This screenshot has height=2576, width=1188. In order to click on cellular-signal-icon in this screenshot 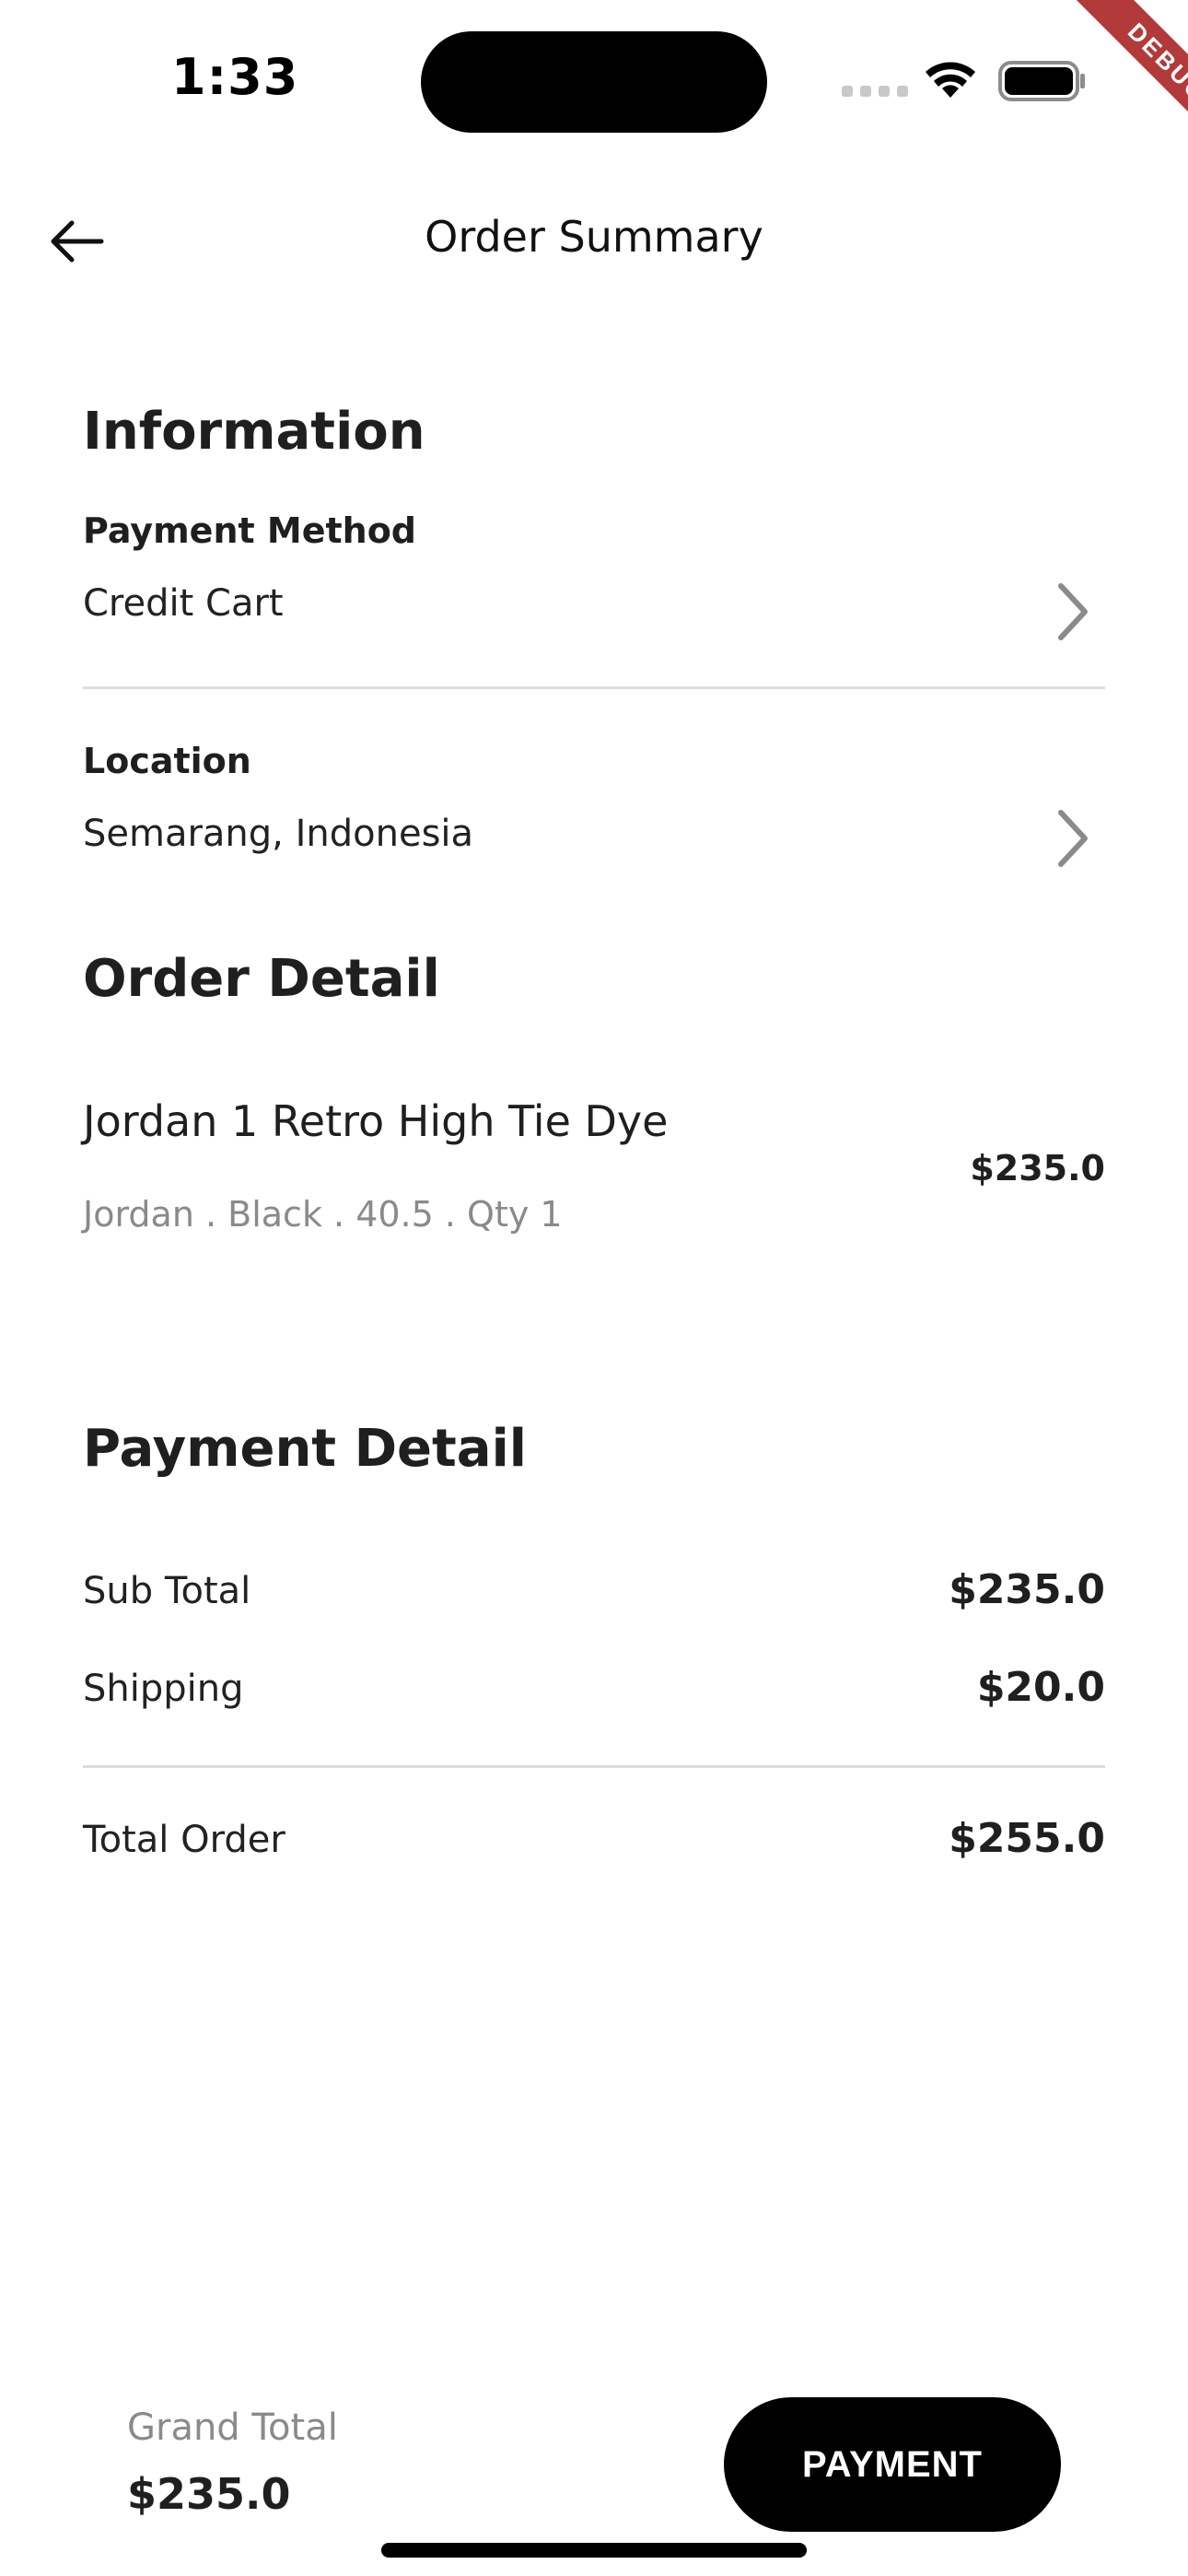, I will do `click(875, 91)`.